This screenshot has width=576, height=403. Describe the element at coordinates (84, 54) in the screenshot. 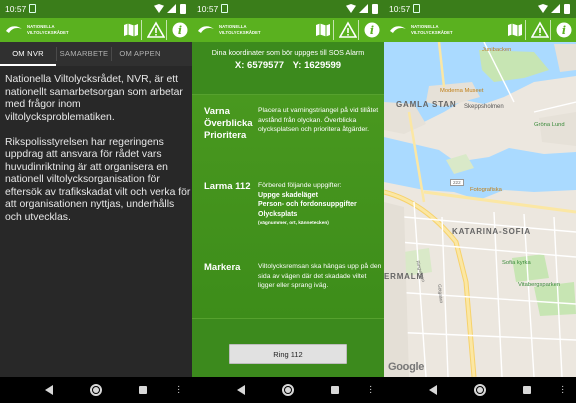

I see `tab-samarbete: SAMARBETE` at that location.